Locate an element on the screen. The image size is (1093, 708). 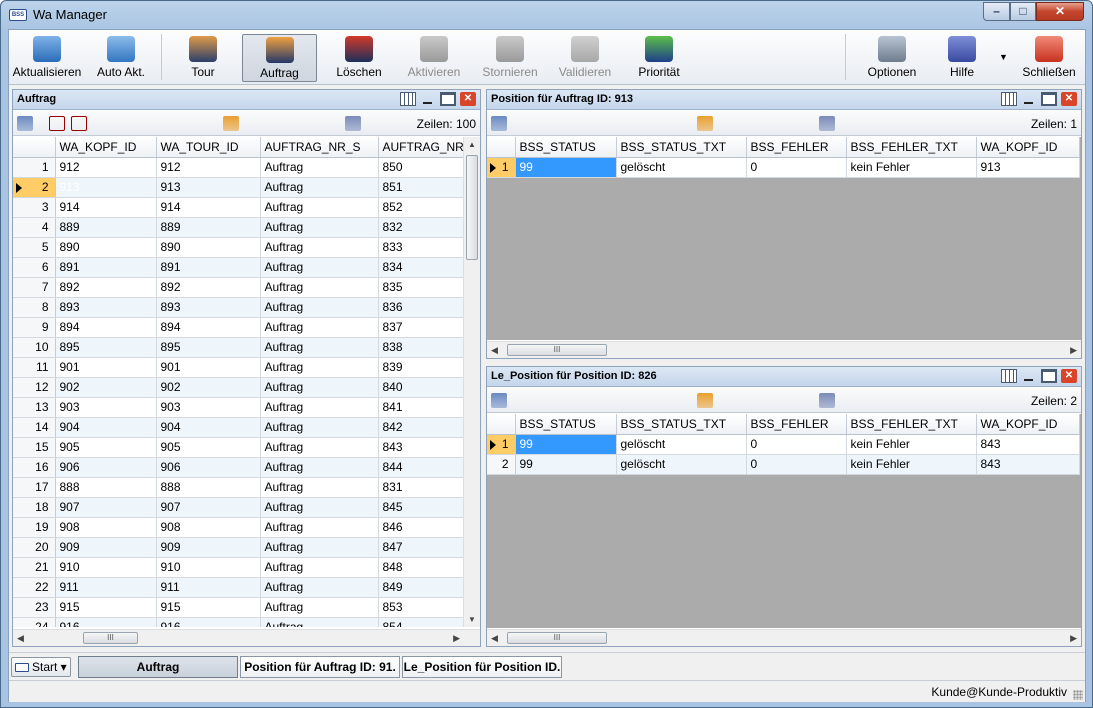
table-row: 8 893 893 Auftrag 836 is located at coordinates (238, 307).